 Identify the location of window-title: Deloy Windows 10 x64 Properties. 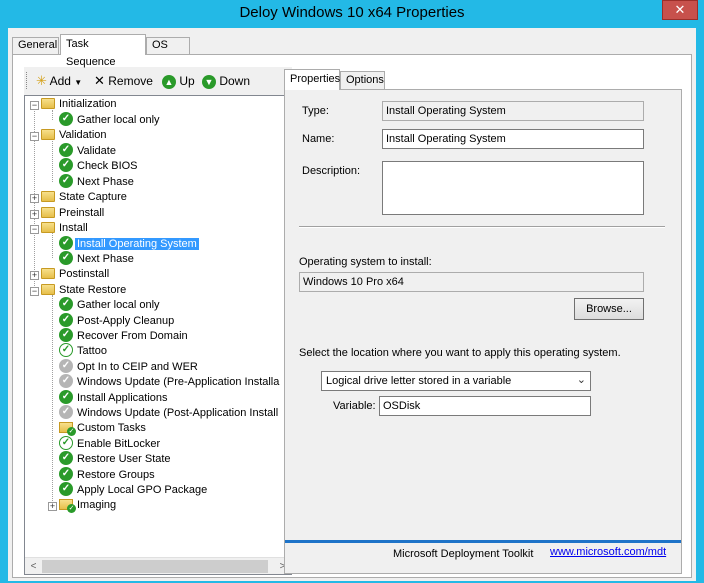
(352, 12).